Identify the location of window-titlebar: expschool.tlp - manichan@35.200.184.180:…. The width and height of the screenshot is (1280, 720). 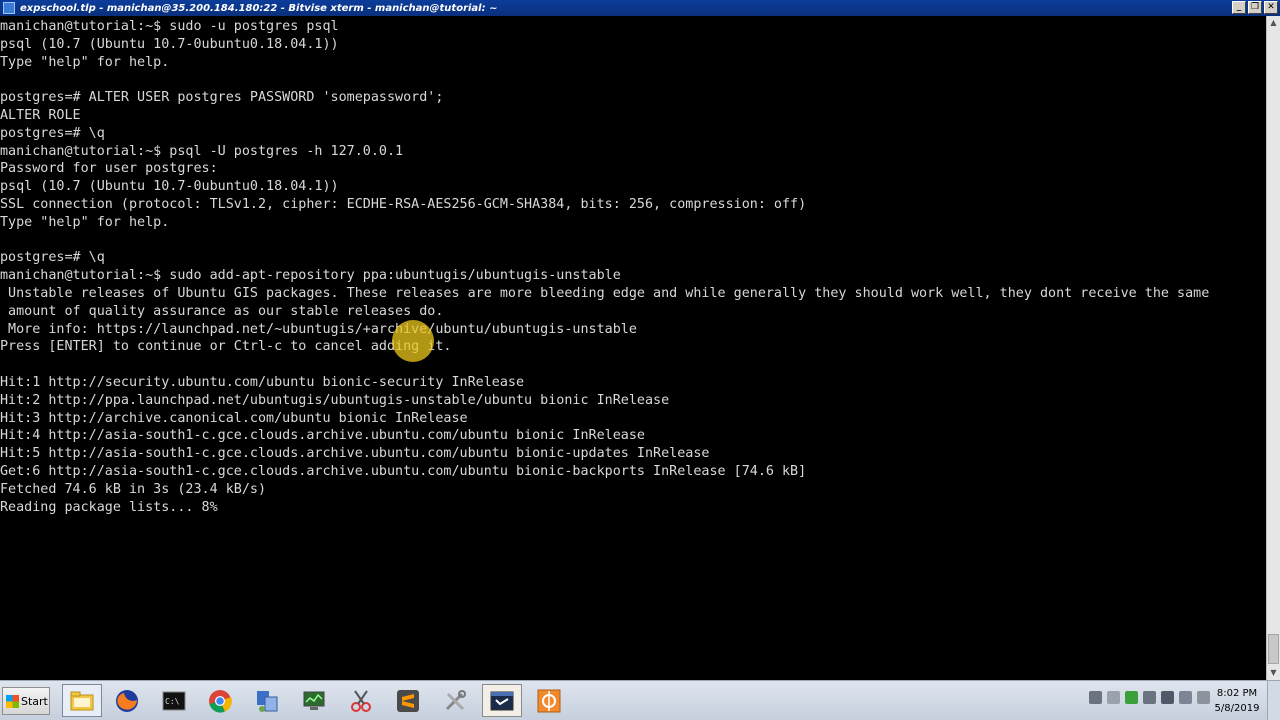
(640, 8).